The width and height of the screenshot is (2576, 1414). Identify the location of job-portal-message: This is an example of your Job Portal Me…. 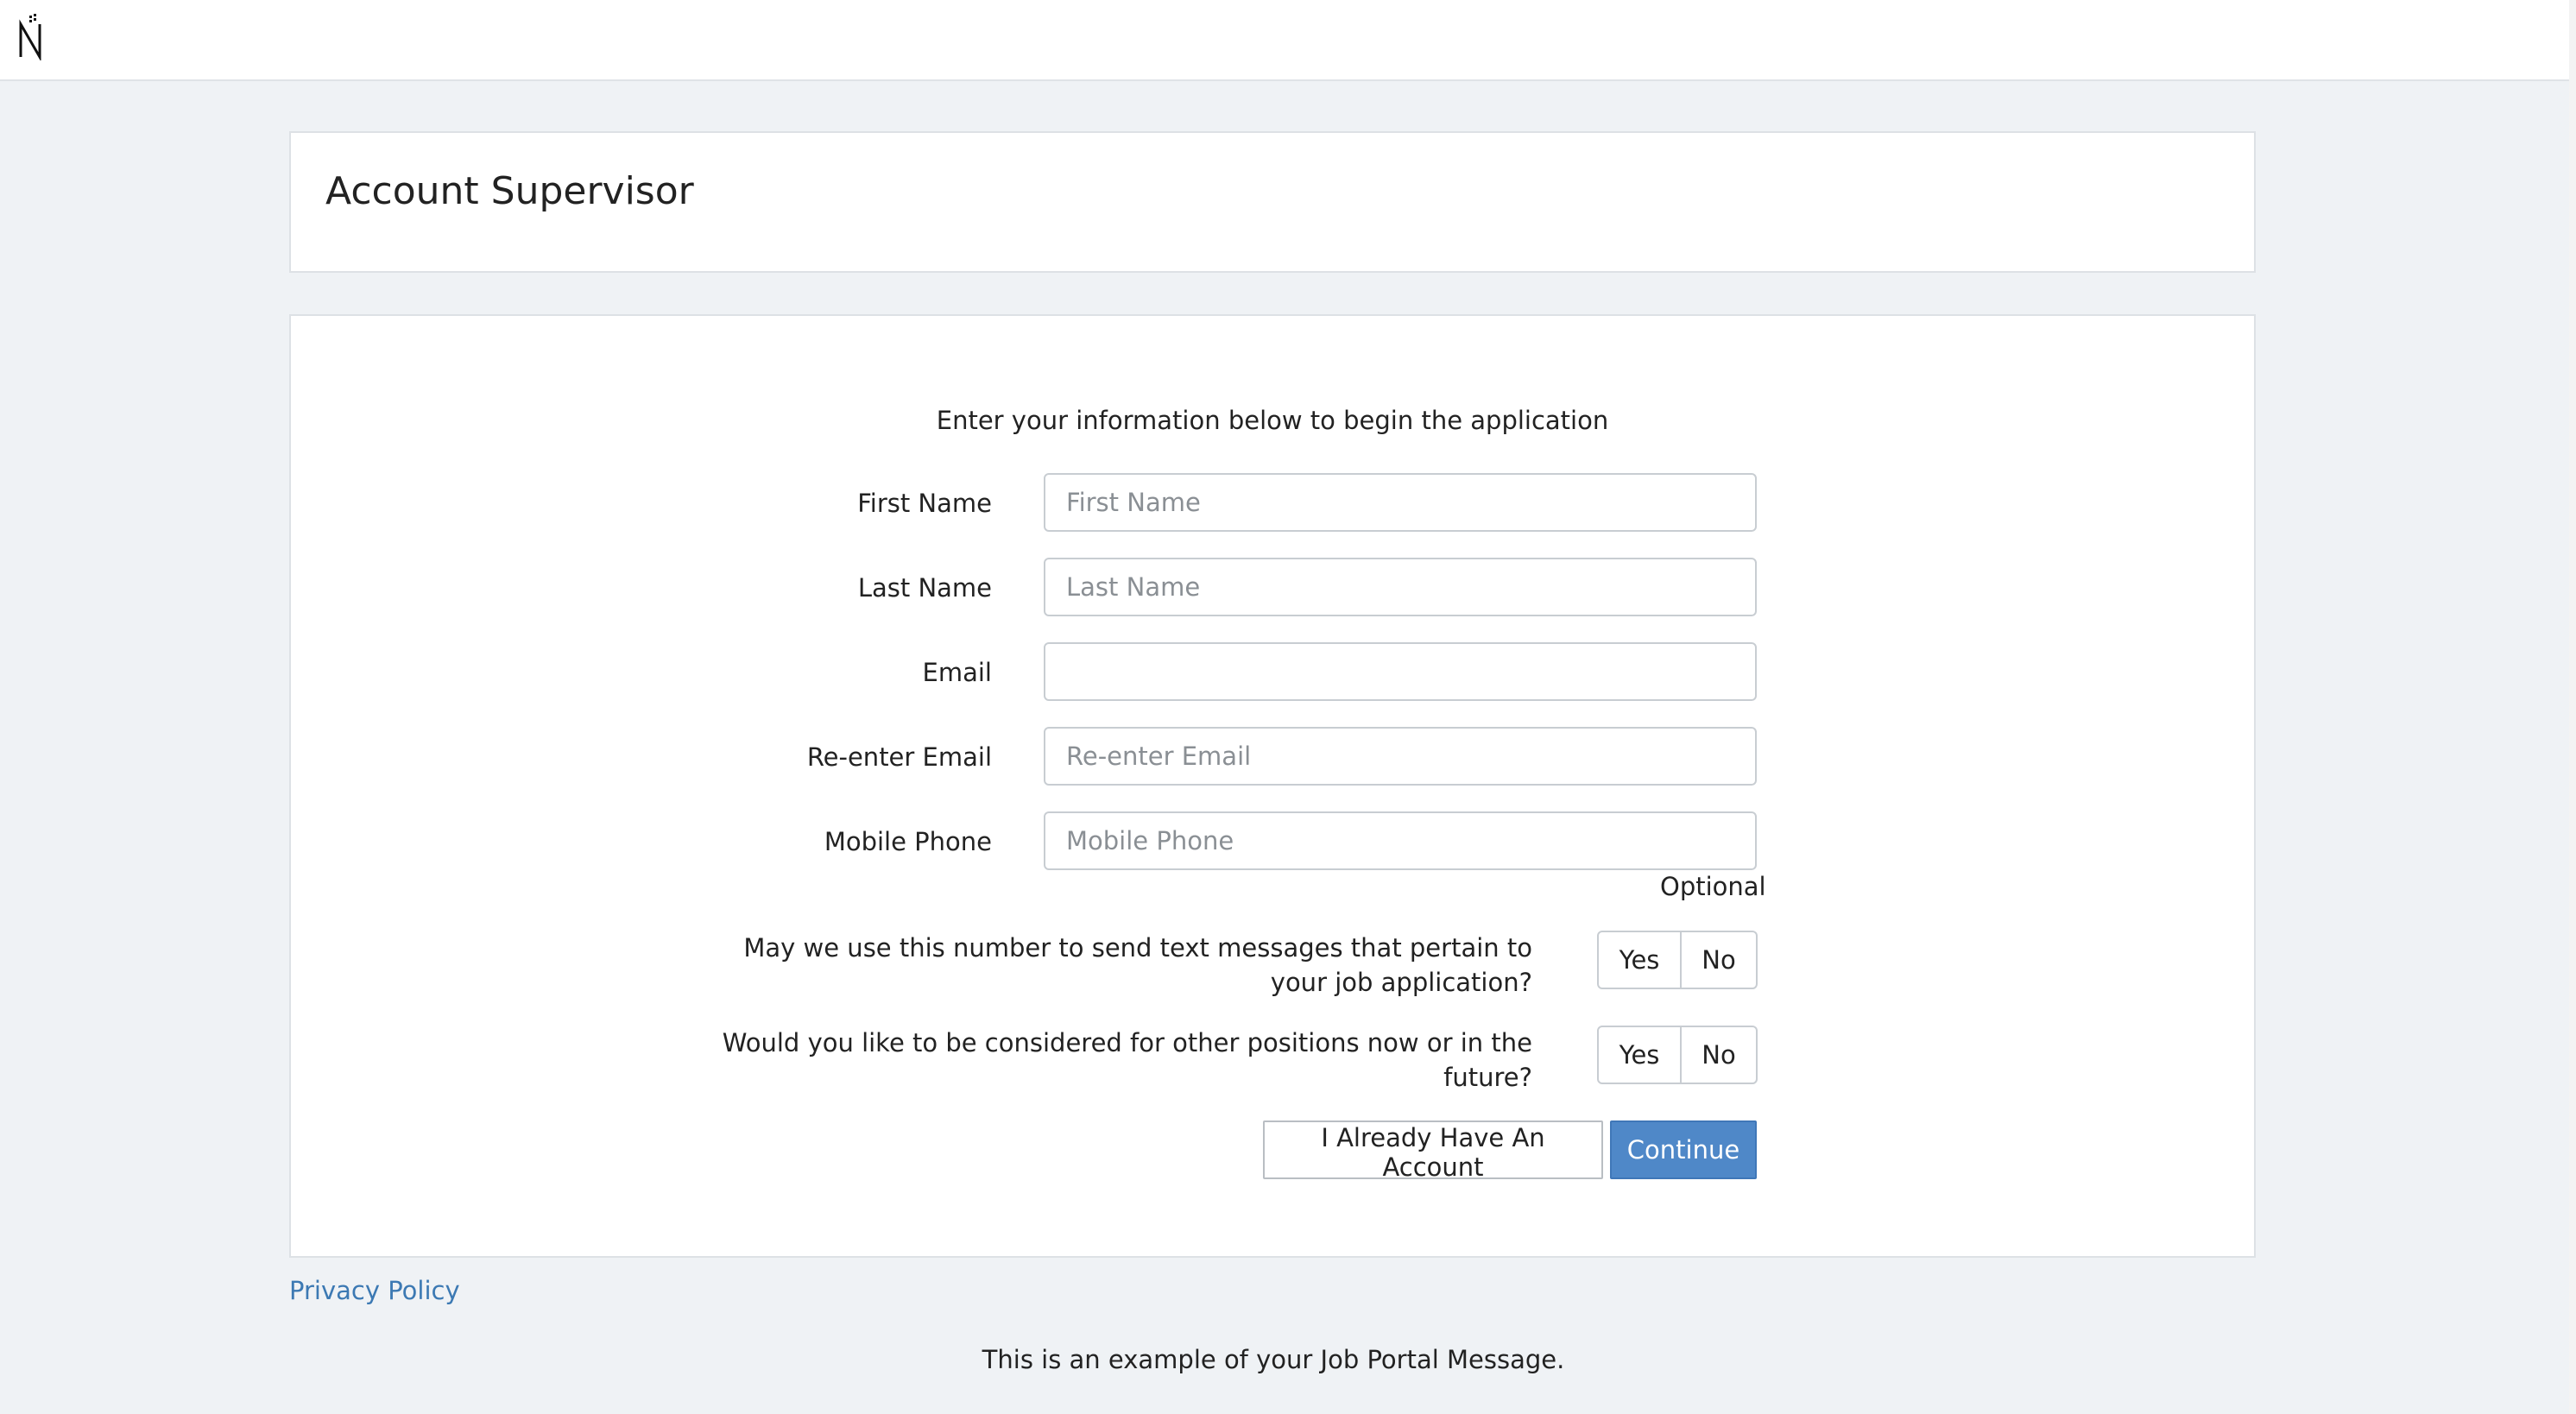
(1273, 1359).